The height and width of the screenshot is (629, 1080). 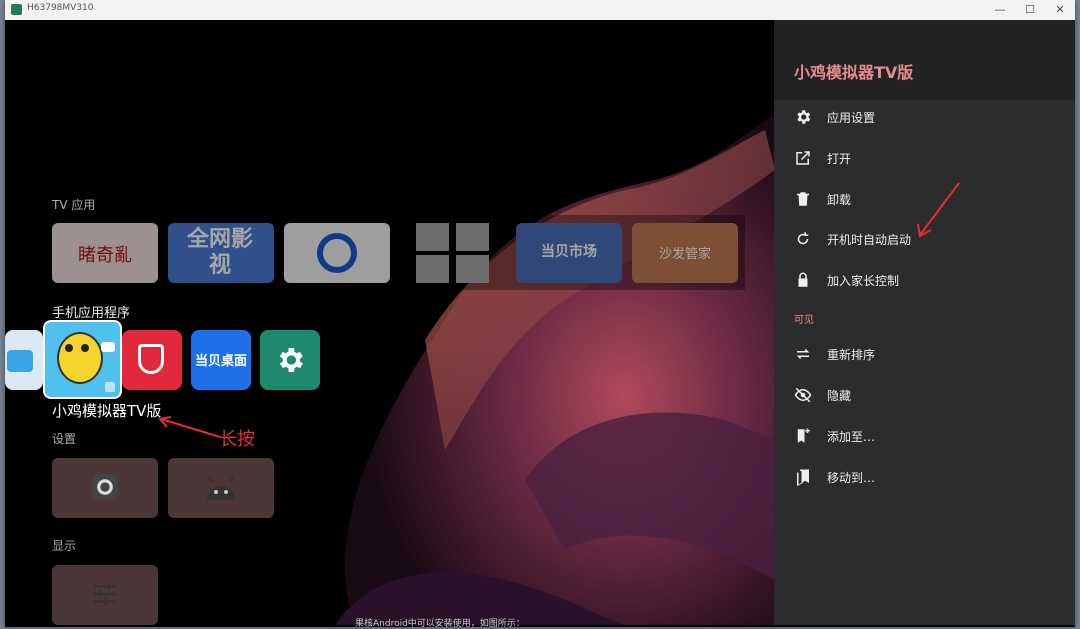 I want to click on bookmark-add-icon, so click(x=803, y=435).